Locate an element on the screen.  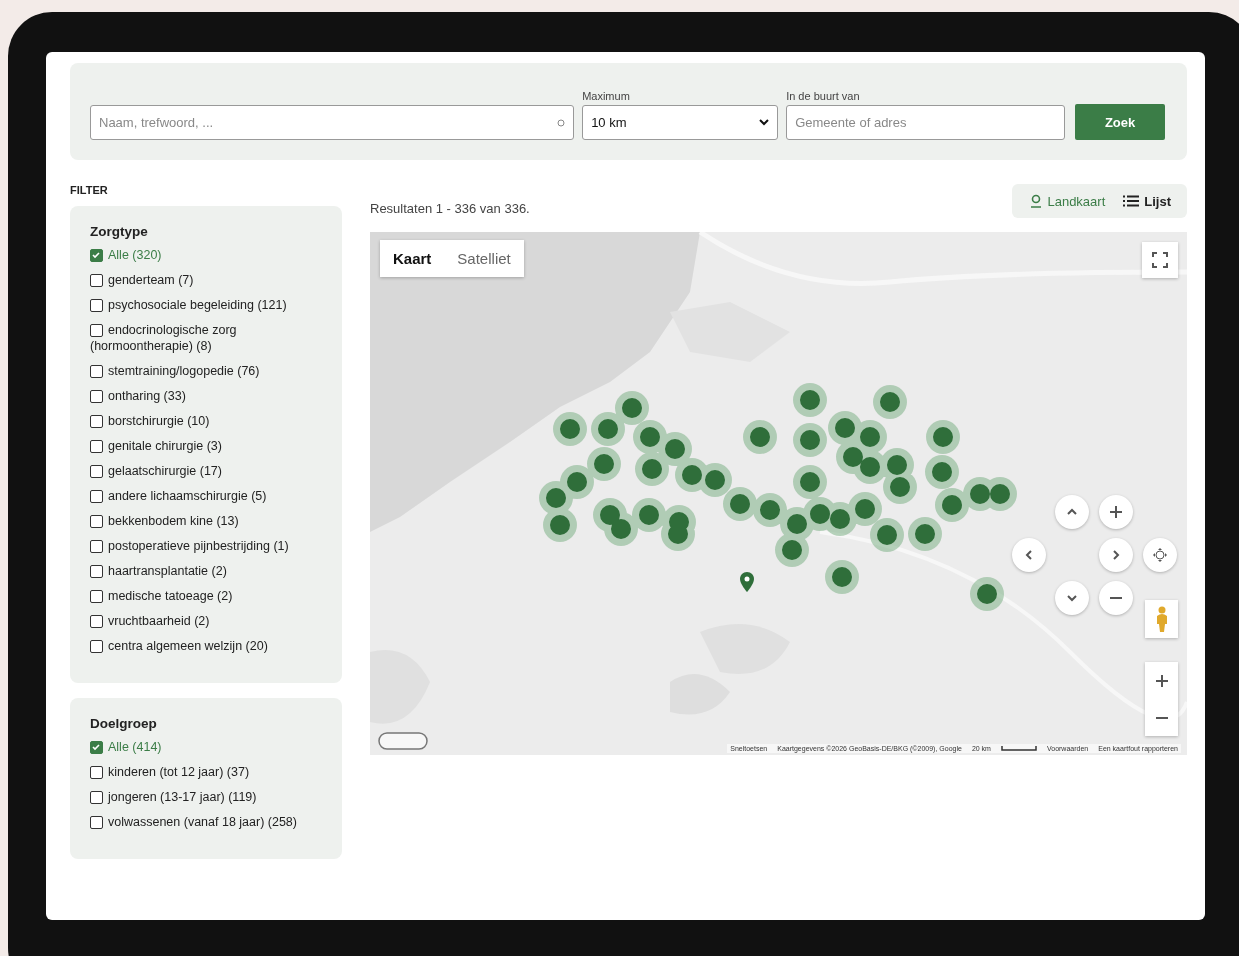
person-pin-icon is located at coordinates (1036, 201).